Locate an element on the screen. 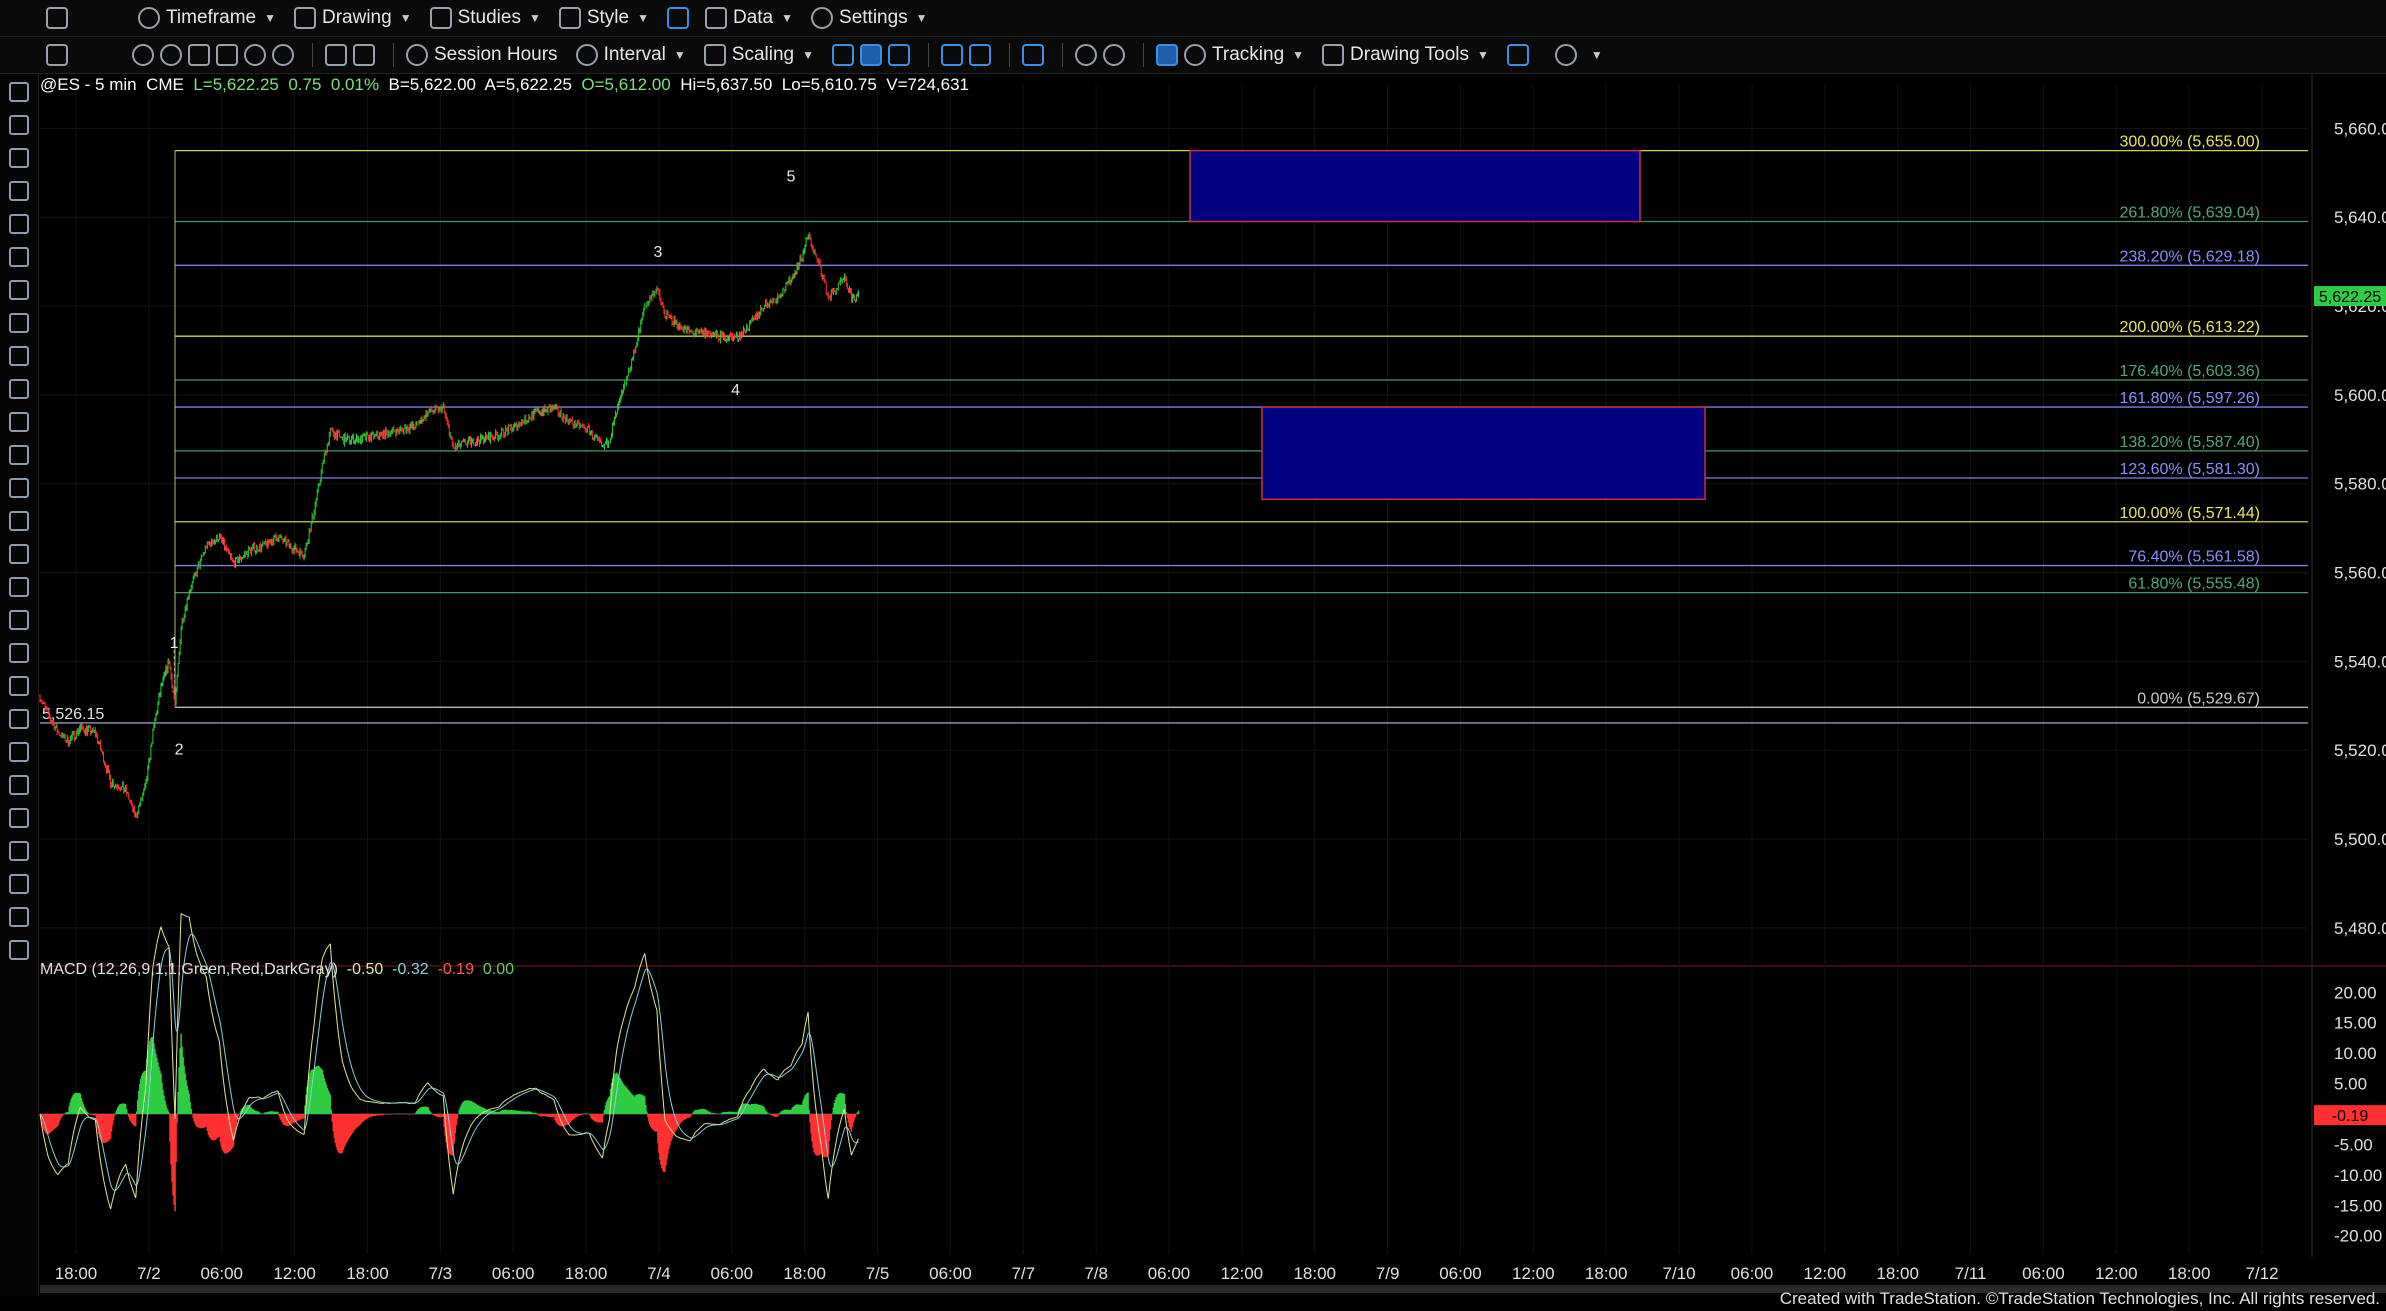  refresh-icon is located at coordinates (283, 55).